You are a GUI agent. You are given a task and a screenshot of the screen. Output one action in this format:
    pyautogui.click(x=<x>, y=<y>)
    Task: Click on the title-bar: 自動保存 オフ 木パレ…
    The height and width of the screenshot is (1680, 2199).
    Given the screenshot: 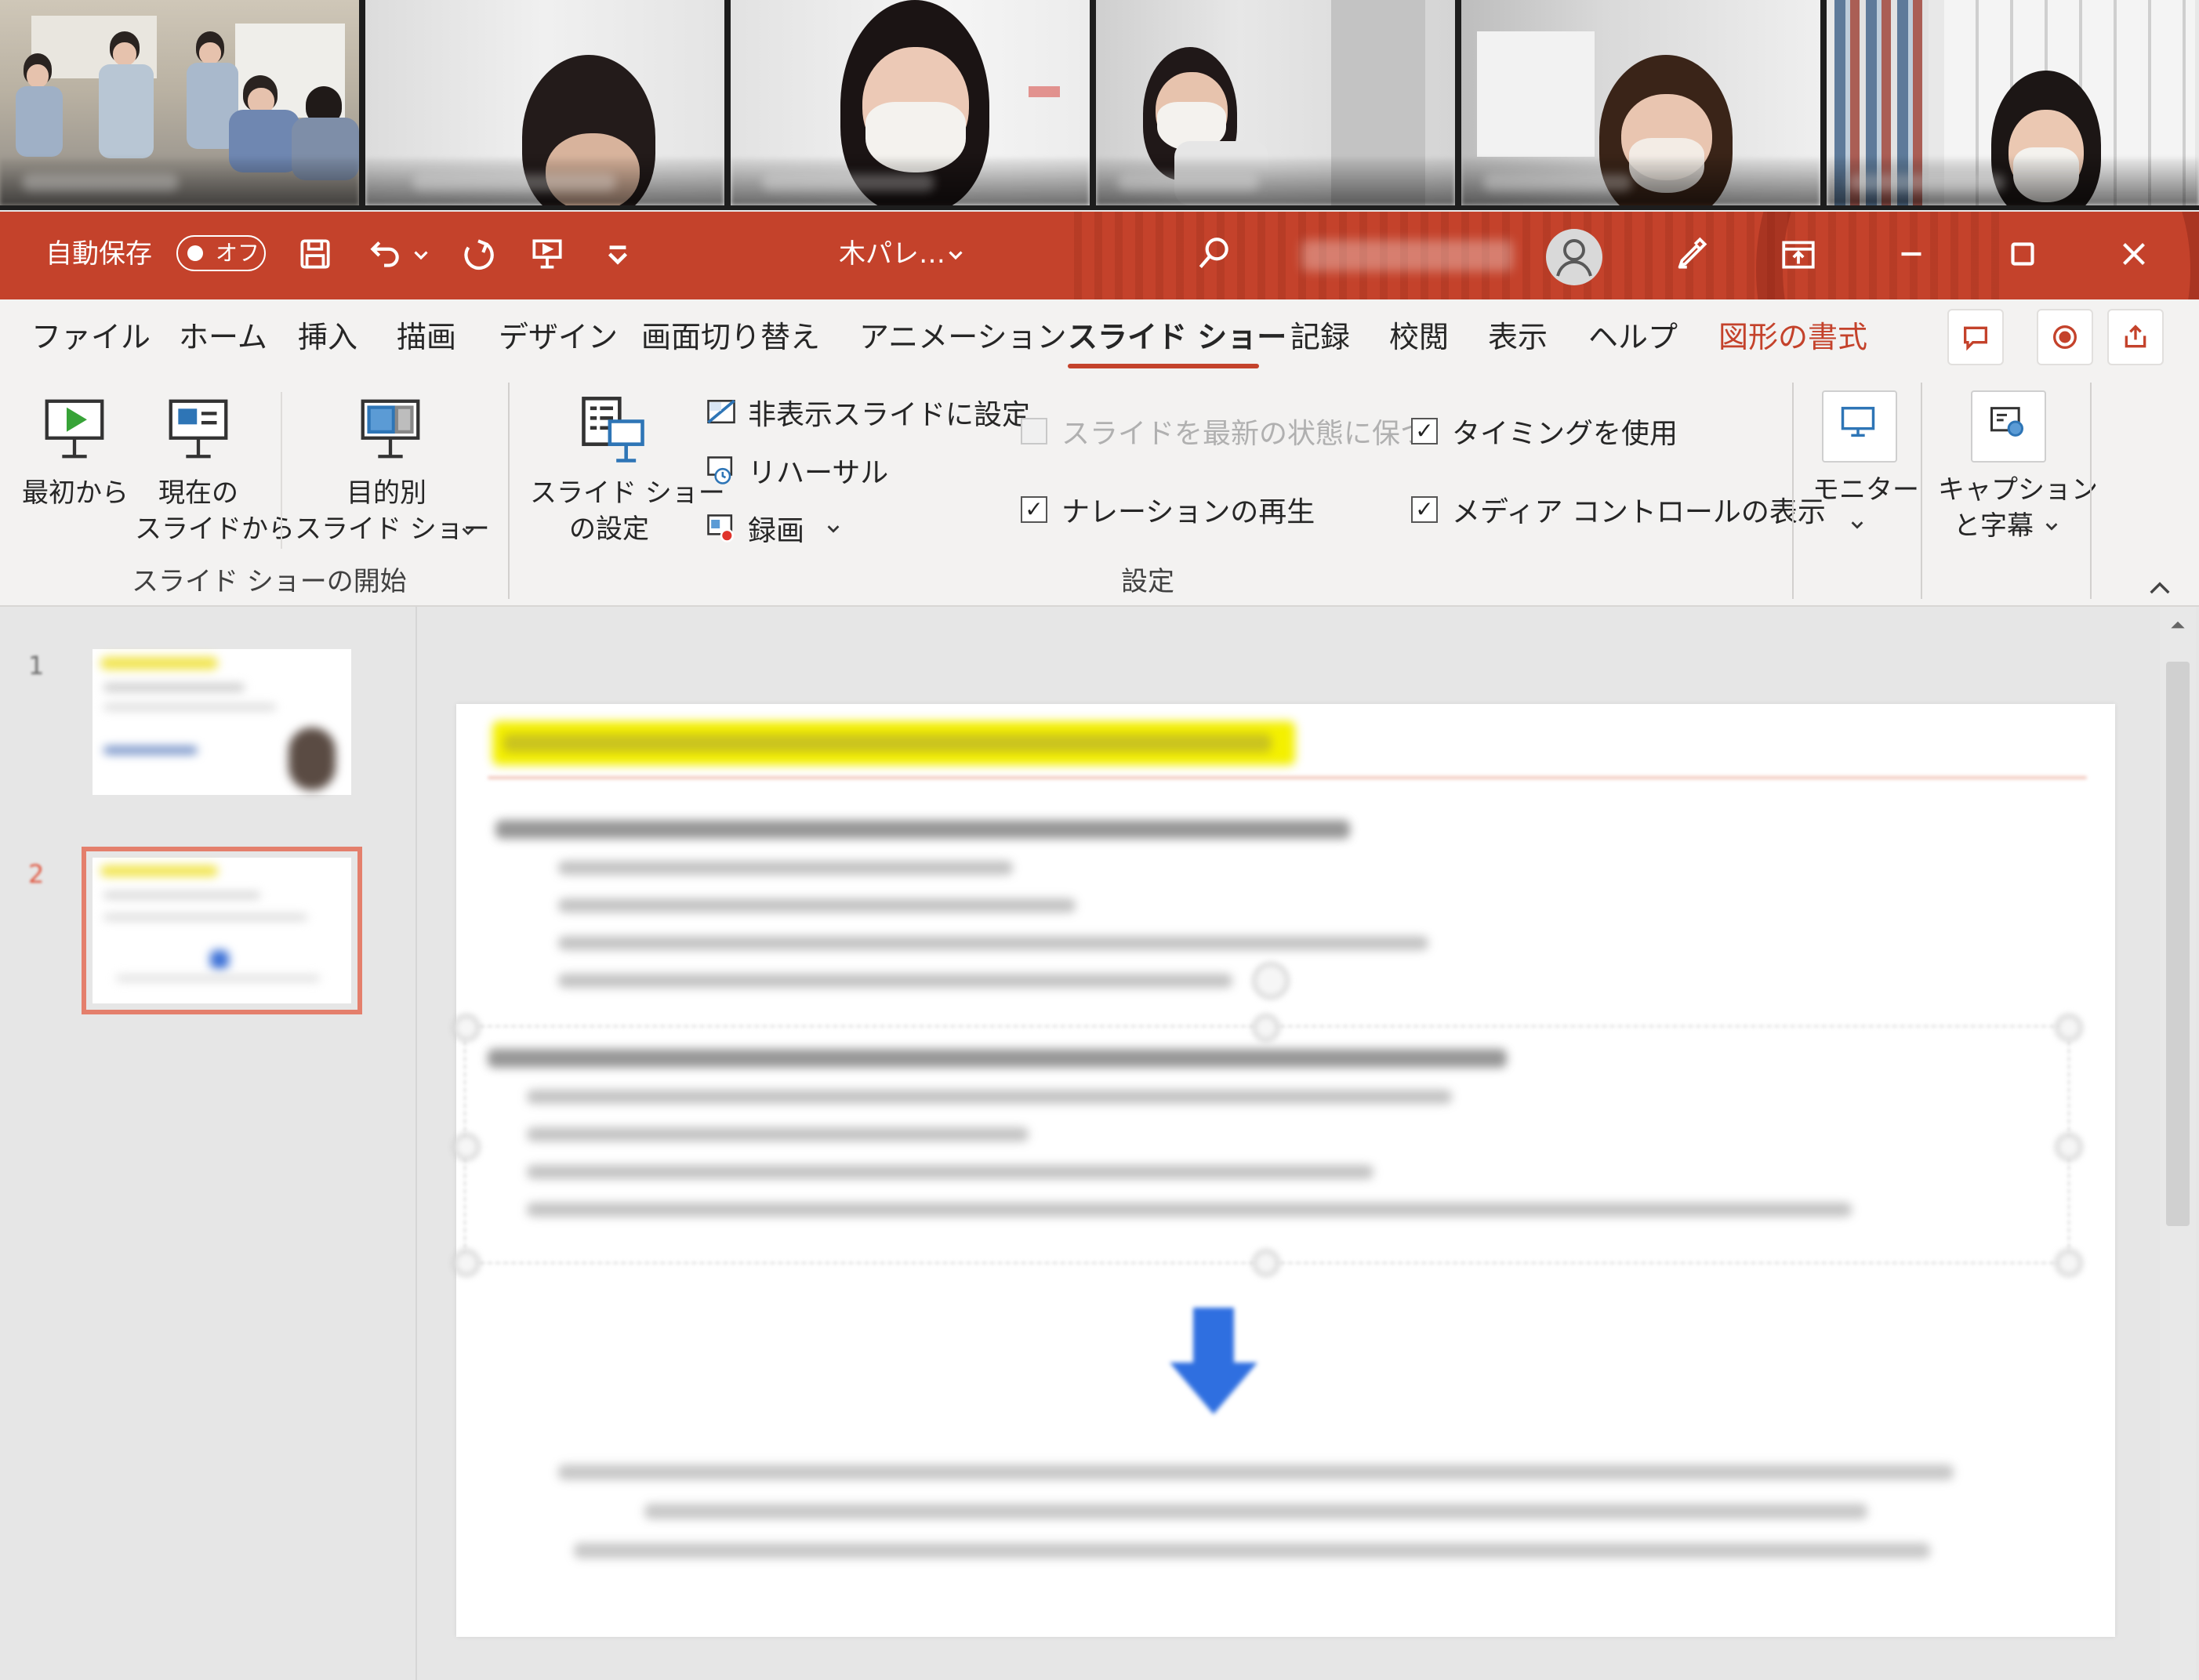 What is the action you would take?
    pyautogui.click(x=1099, y=255)
    